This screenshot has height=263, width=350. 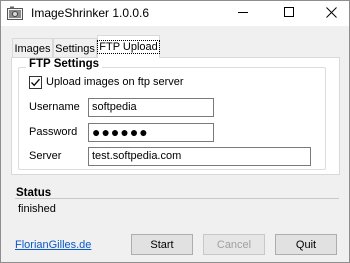 I want to click on tab-ftp-upload: FTP Upload, so click(x=128, y=46).